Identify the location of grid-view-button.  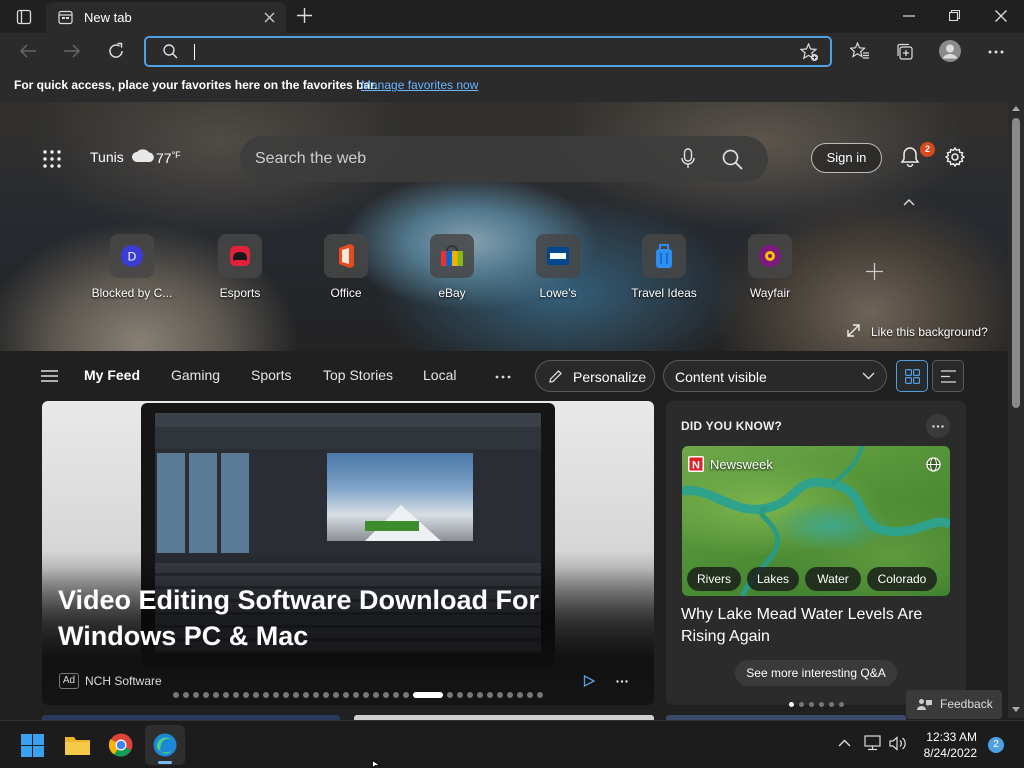
(912, 376).